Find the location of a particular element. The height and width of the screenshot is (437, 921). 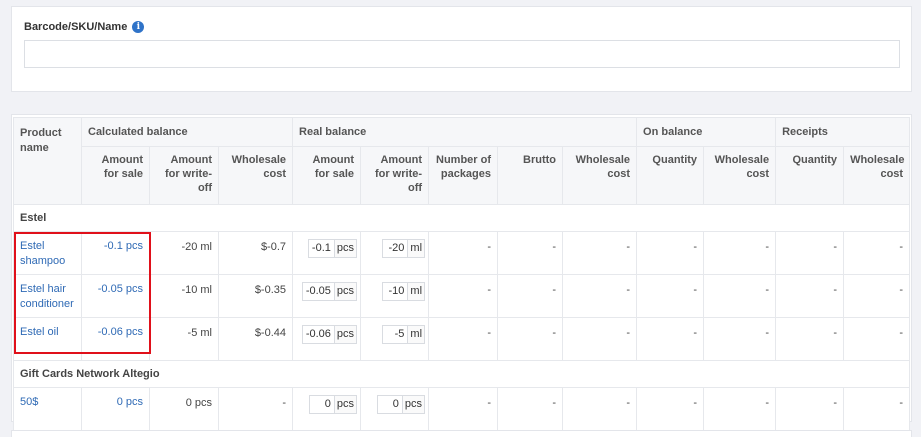

amount-for-writeoff: -10 ml is located at coordinates (184, 296).